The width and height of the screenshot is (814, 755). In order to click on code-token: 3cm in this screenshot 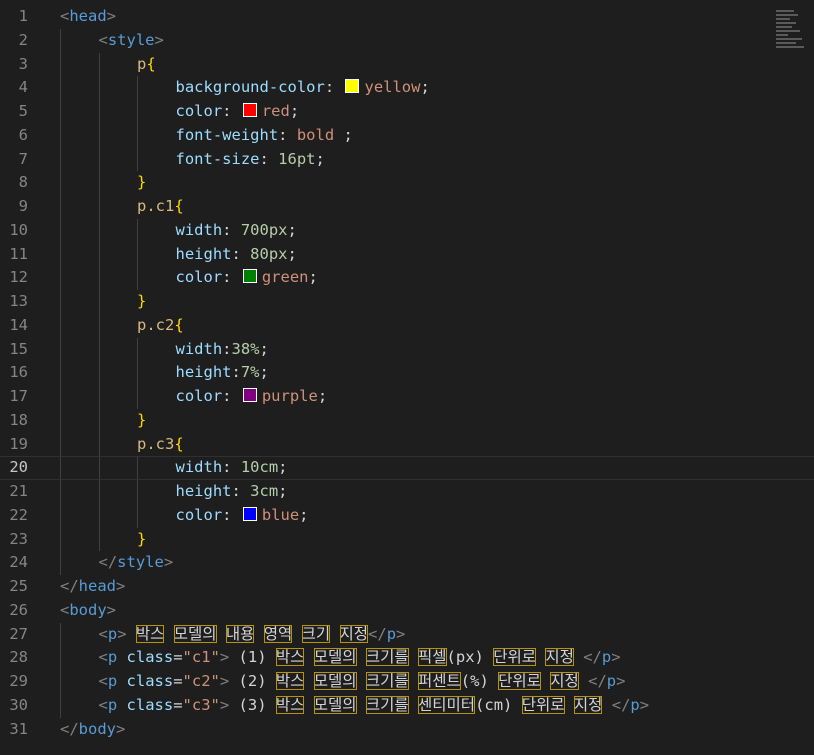, I will do `click(264, 491)`.